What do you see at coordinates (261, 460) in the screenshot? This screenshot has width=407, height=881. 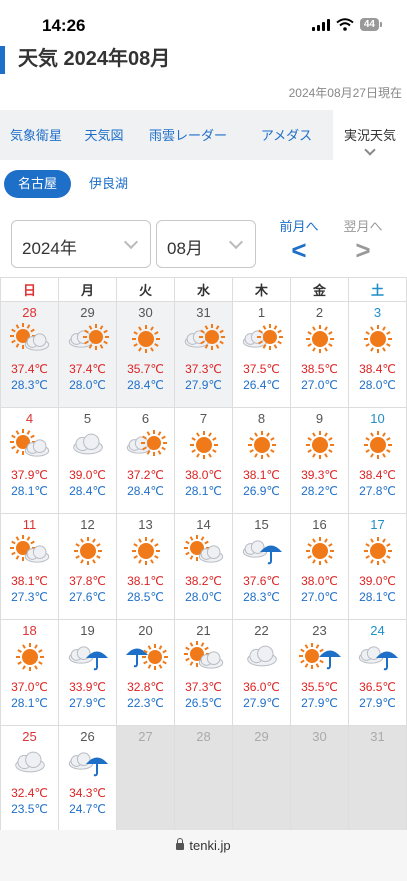 I see `calendar-day-cell: 8 38.1℃ 26.9℃` at bounding box center [261, 460].